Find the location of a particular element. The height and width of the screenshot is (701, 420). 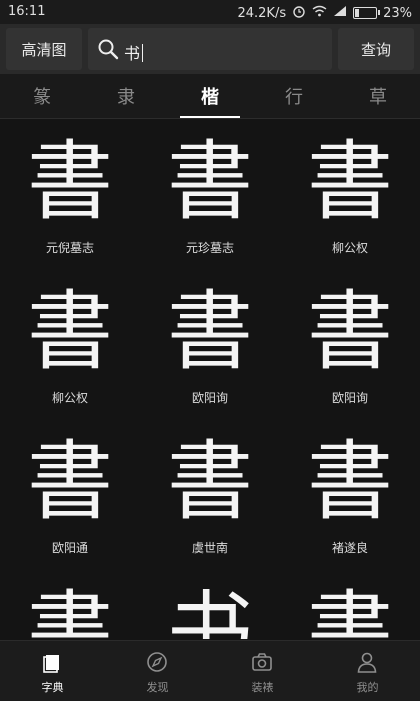

script-style-tabs: 篆 隶 楷 行 草 is located at coordinates (210, 96).